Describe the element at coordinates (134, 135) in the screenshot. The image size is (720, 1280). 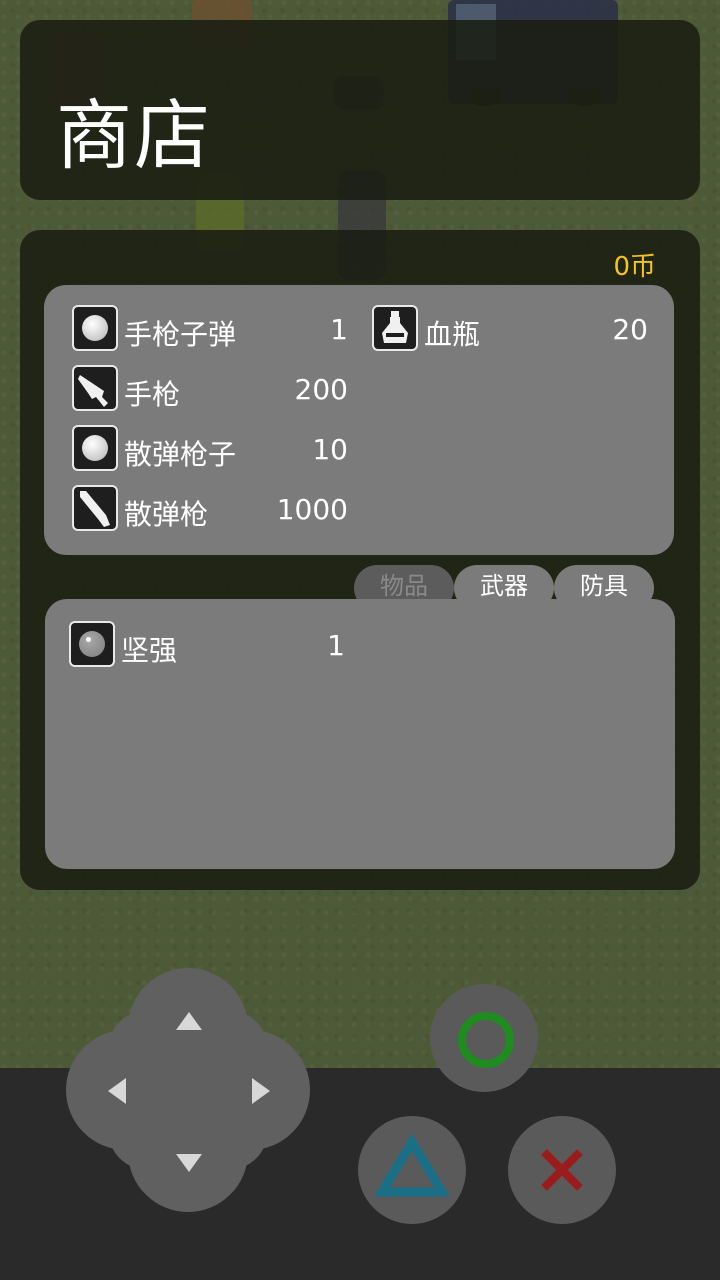
I see `page-title: 商店` at that location.